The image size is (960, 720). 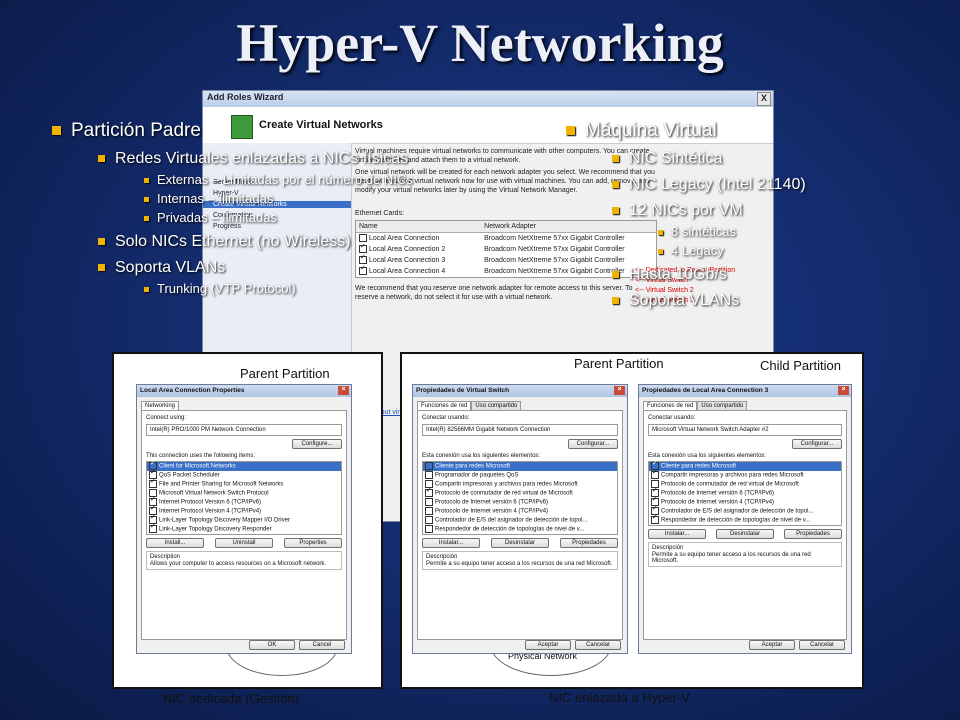 I want to click on list-item: Link-Layer Topology Discovery Responder, so click(x=244, y=528).